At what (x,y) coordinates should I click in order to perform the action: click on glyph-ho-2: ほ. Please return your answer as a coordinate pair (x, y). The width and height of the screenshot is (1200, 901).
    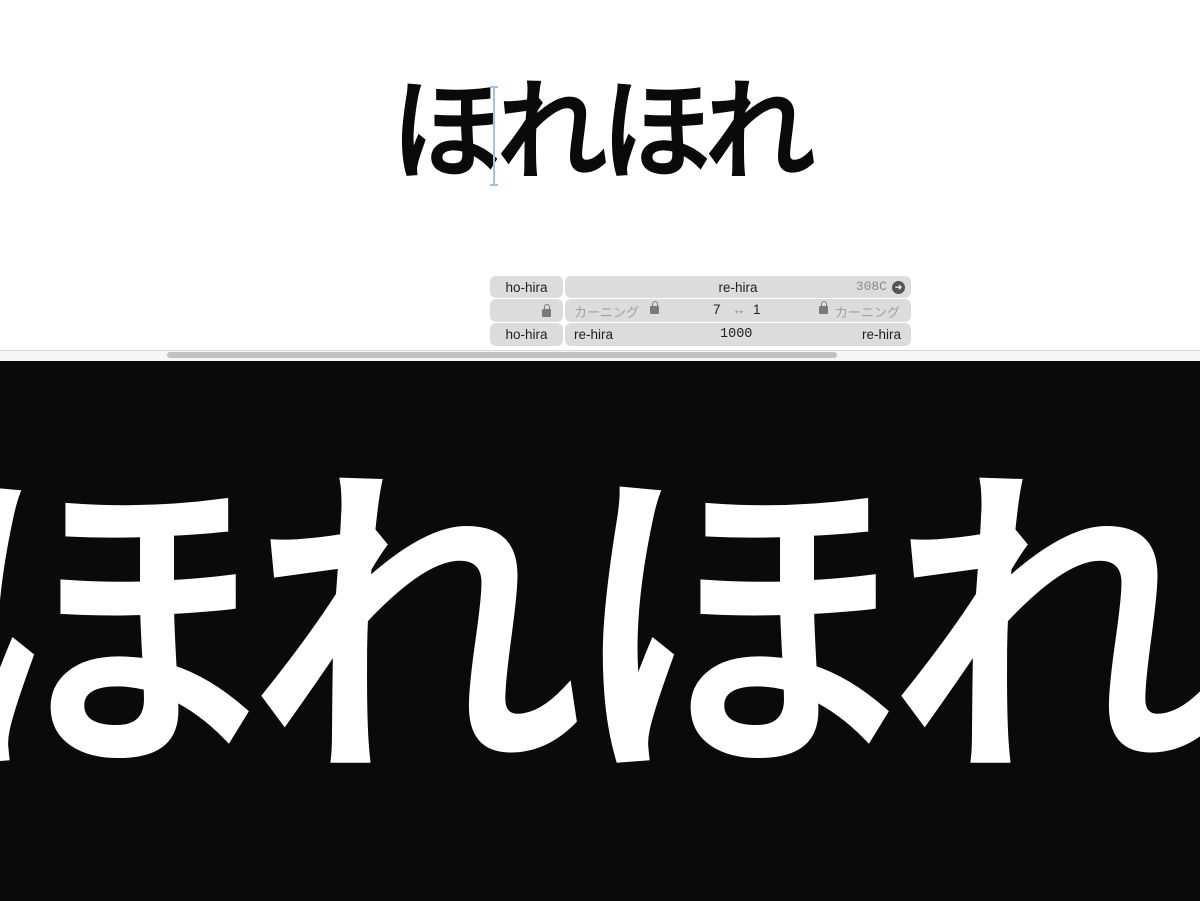
    Looking at the image, I should click on (656, 132).